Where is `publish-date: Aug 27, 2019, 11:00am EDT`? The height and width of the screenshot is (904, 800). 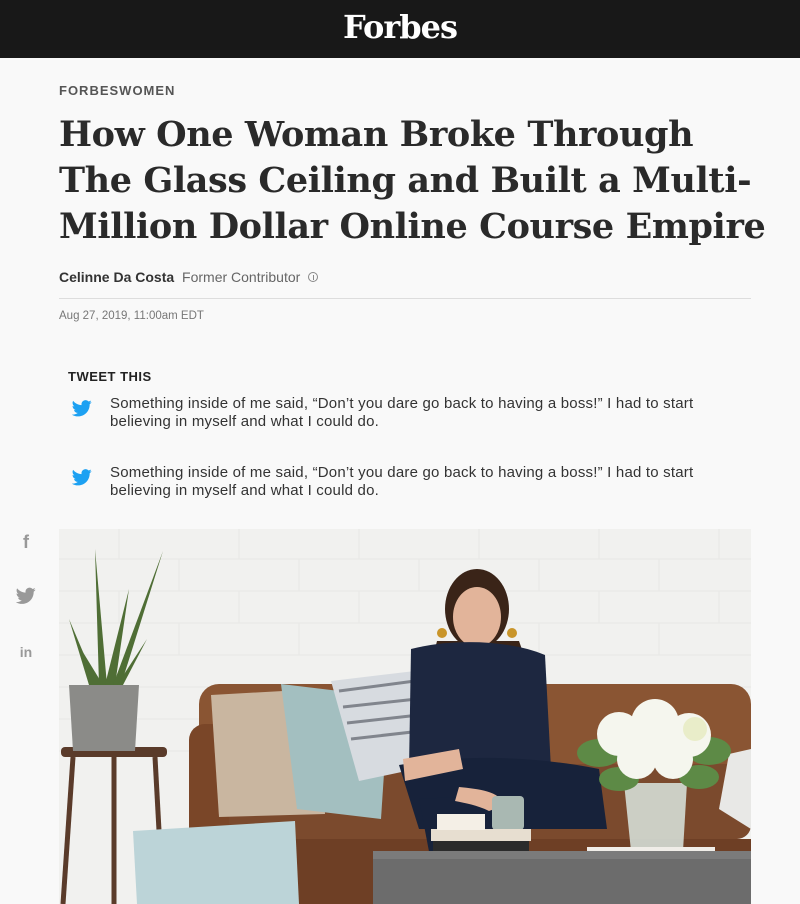 publish-date: Aug 27, 2019, 11:00am EDT is located at coordinates (131, 316).